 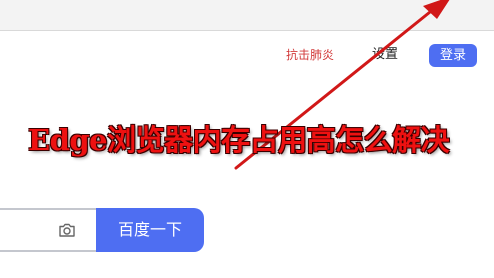 I want to click on login-button: 登录, so click(x=453, y=55).